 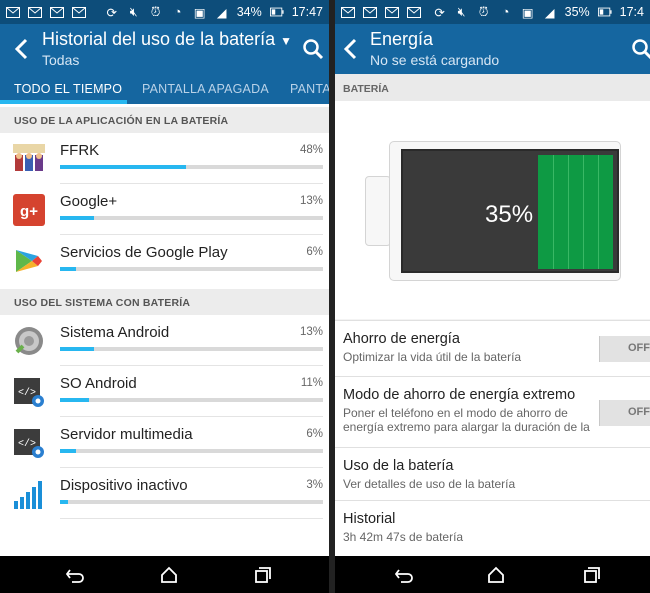 What do you see at coordinates (191, 518) in the screenshot?
I see `divider` at bounding box center [191, 518].